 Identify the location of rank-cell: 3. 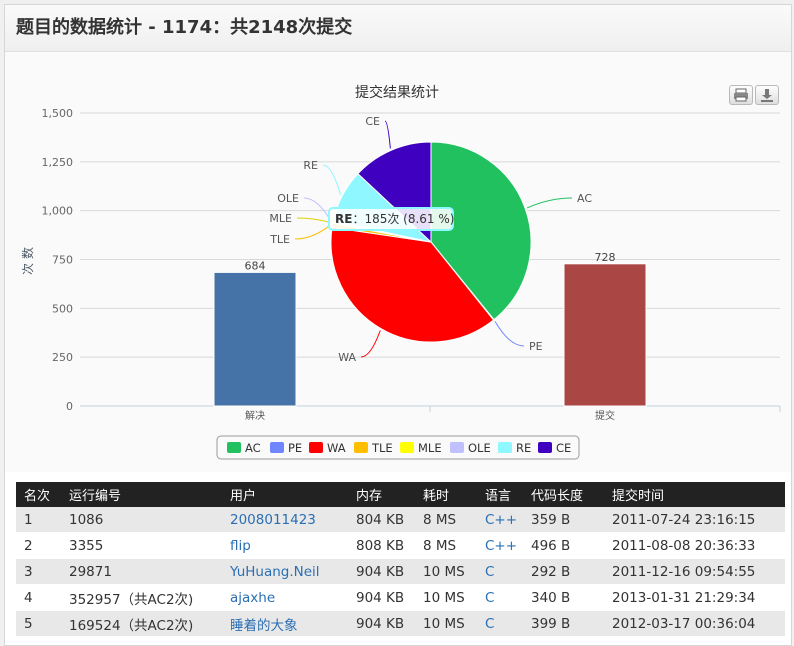
(38, 571).